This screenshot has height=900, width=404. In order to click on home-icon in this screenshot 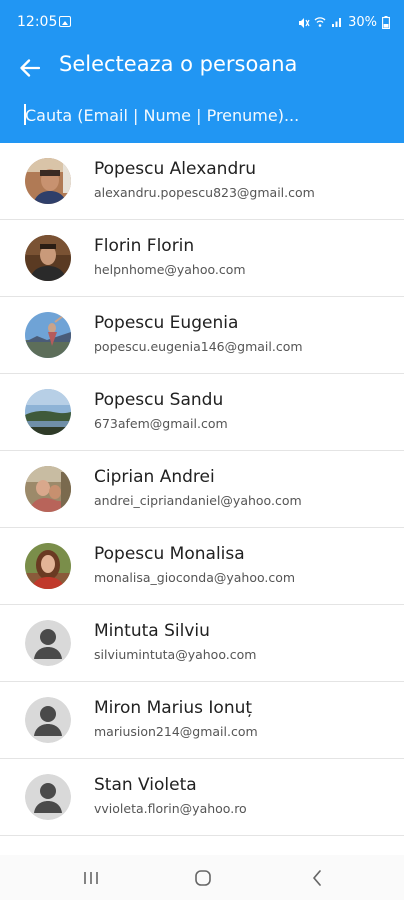, I will do `click(203, 878)`.